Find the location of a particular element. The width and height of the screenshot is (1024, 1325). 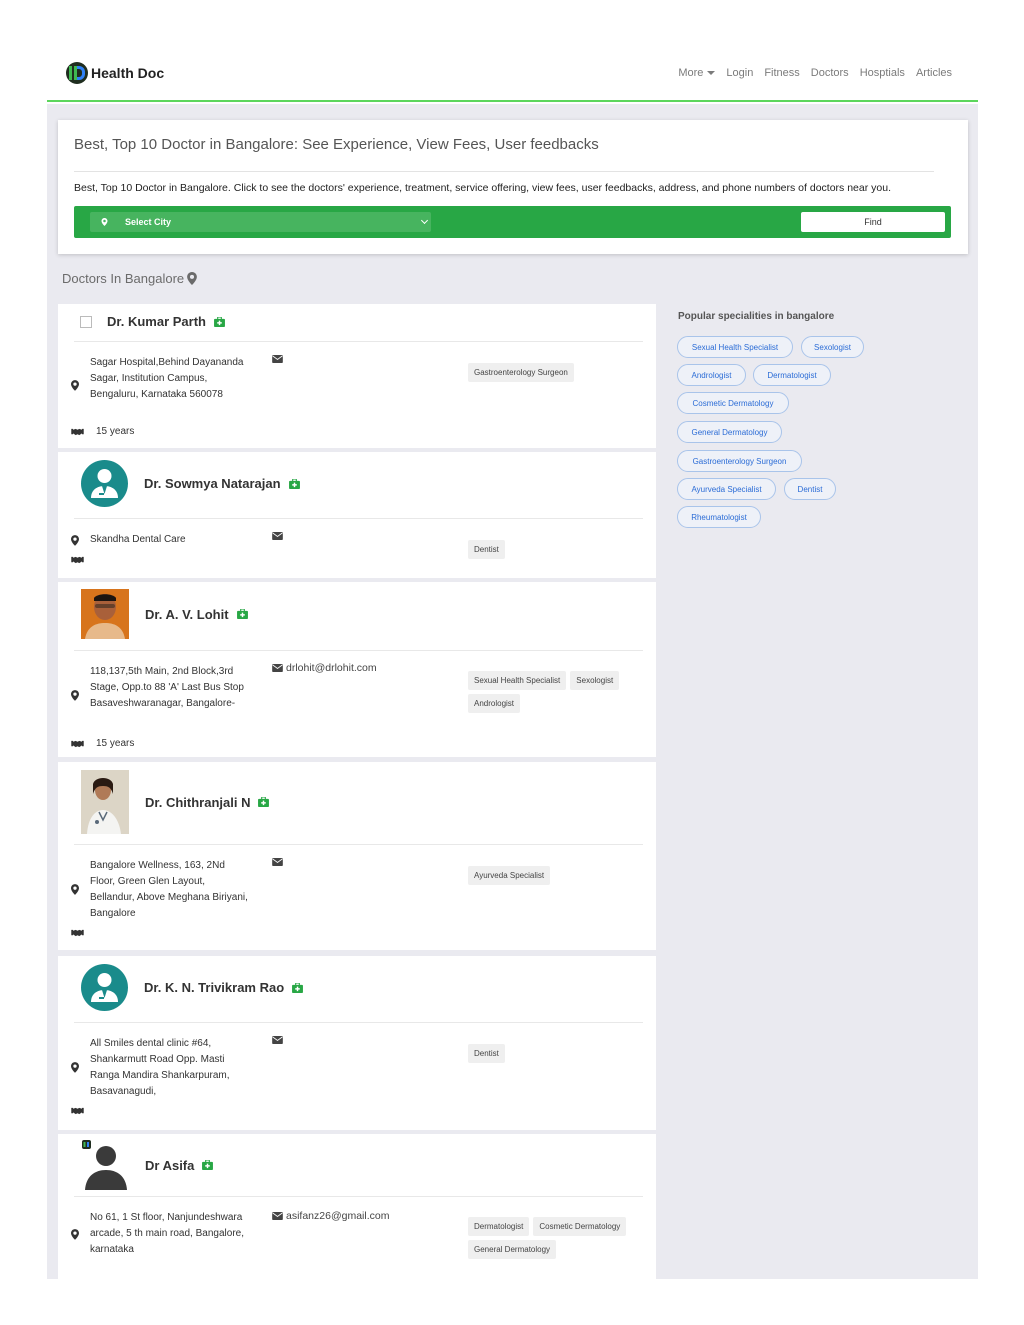

brand-link: Health Doc is located at coordinates (115, 73).